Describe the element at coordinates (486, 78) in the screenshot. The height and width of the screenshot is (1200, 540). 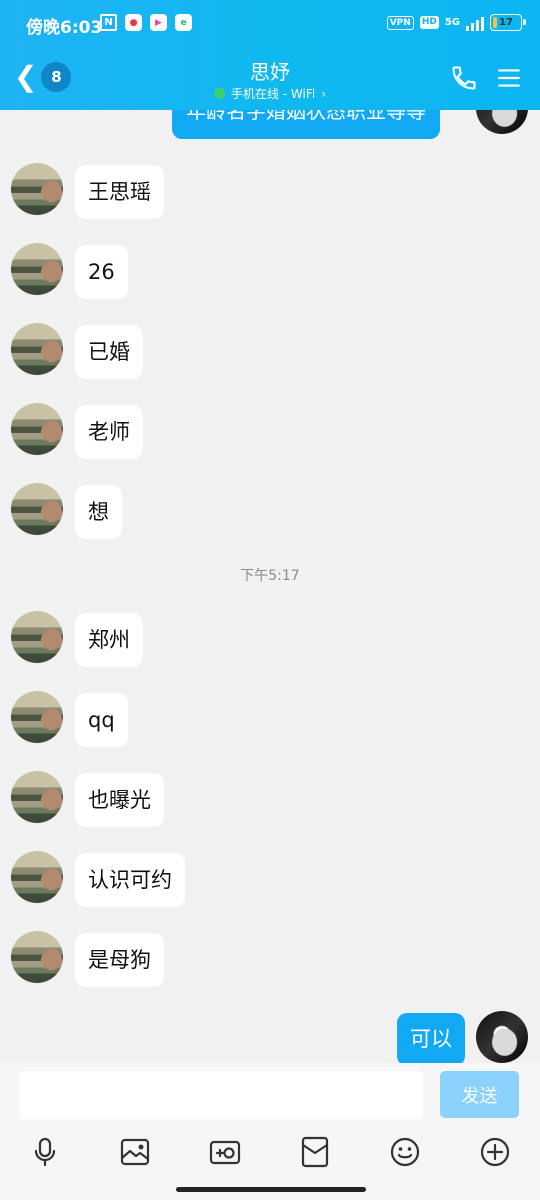
I see `header-actions` at that location.